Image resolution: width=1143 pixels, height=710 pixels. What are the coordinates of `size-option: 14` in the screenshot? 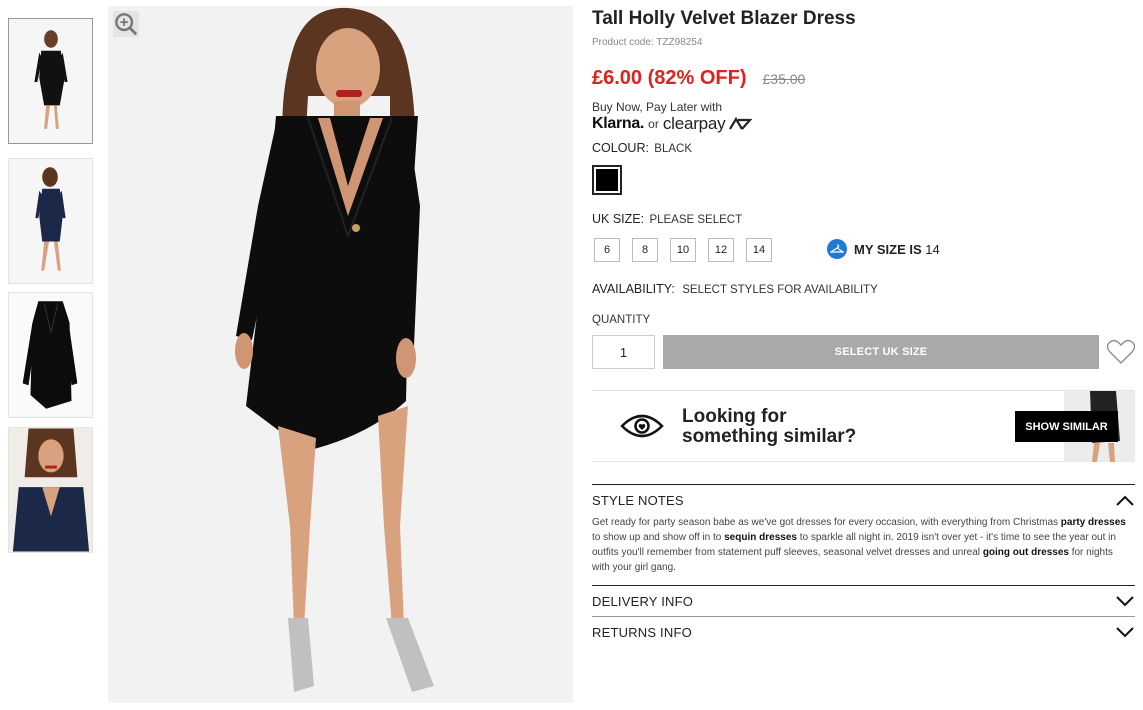 It's located at (759, 250).